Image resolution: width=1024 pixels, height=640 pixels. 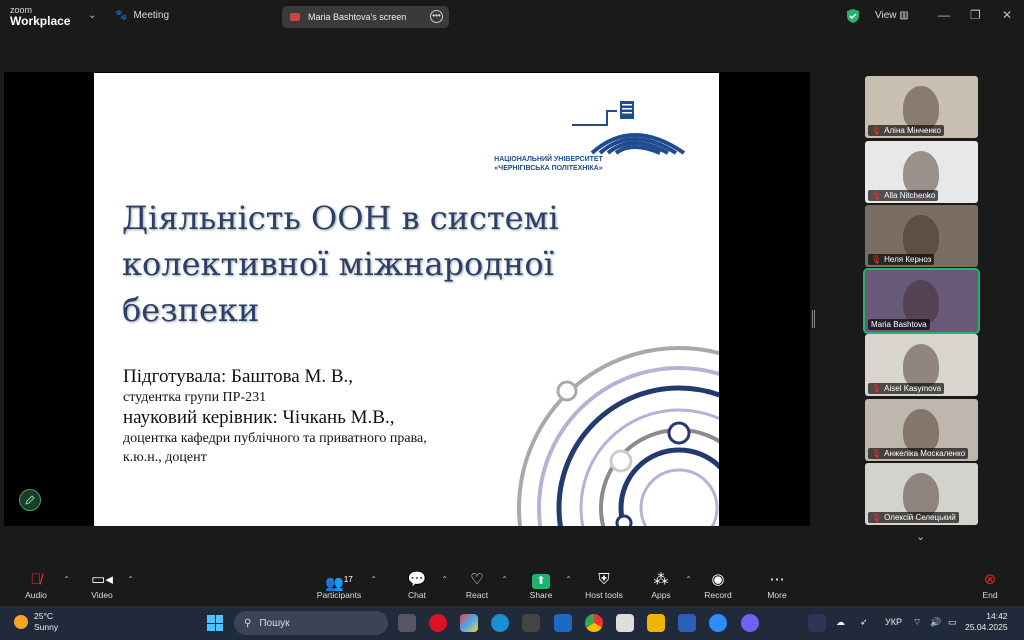 I want to click on zoom-taskbar-icon, so click(x=718, y=623).